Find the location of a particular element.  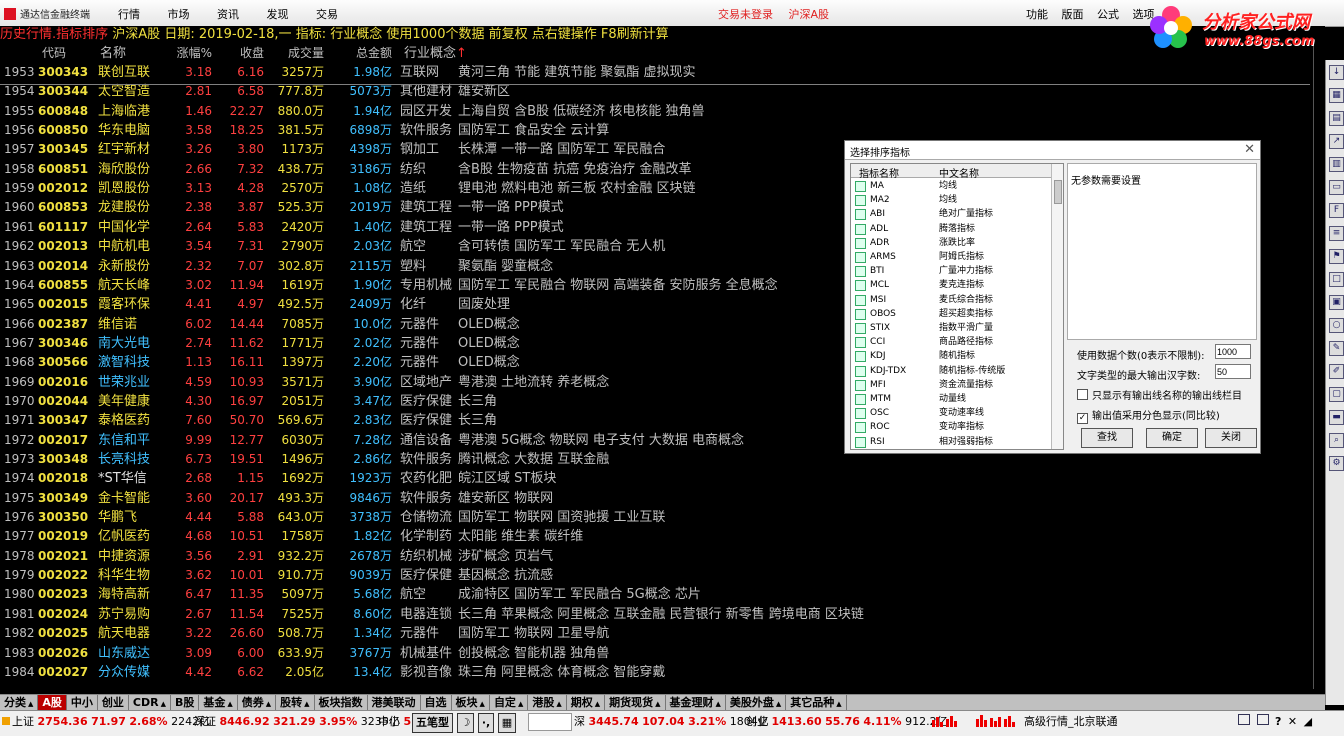

tab-9: 板块指数 is located at coordinates (341, 703).